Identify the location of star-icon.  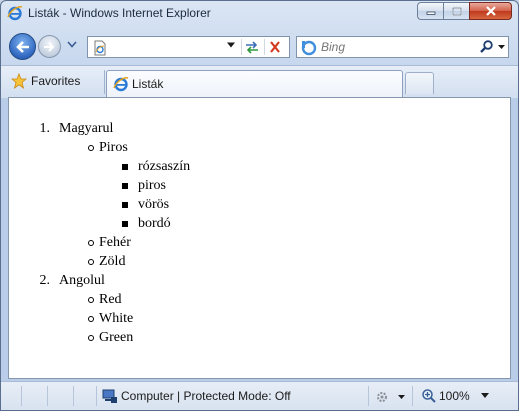
(19, 81).